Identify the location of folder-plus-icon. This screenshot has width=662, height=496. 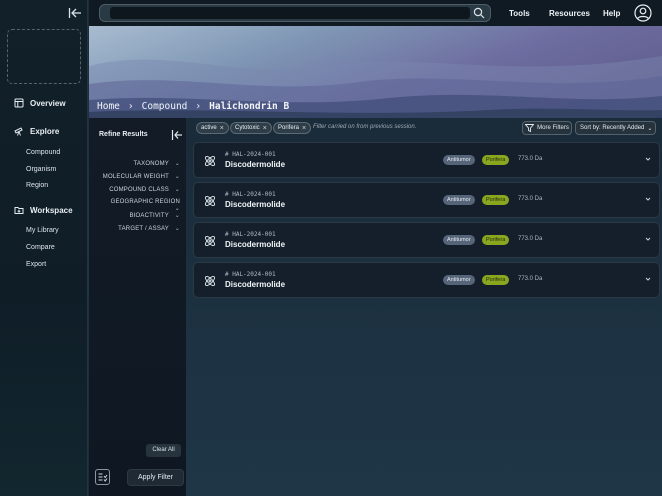
(19, 210).